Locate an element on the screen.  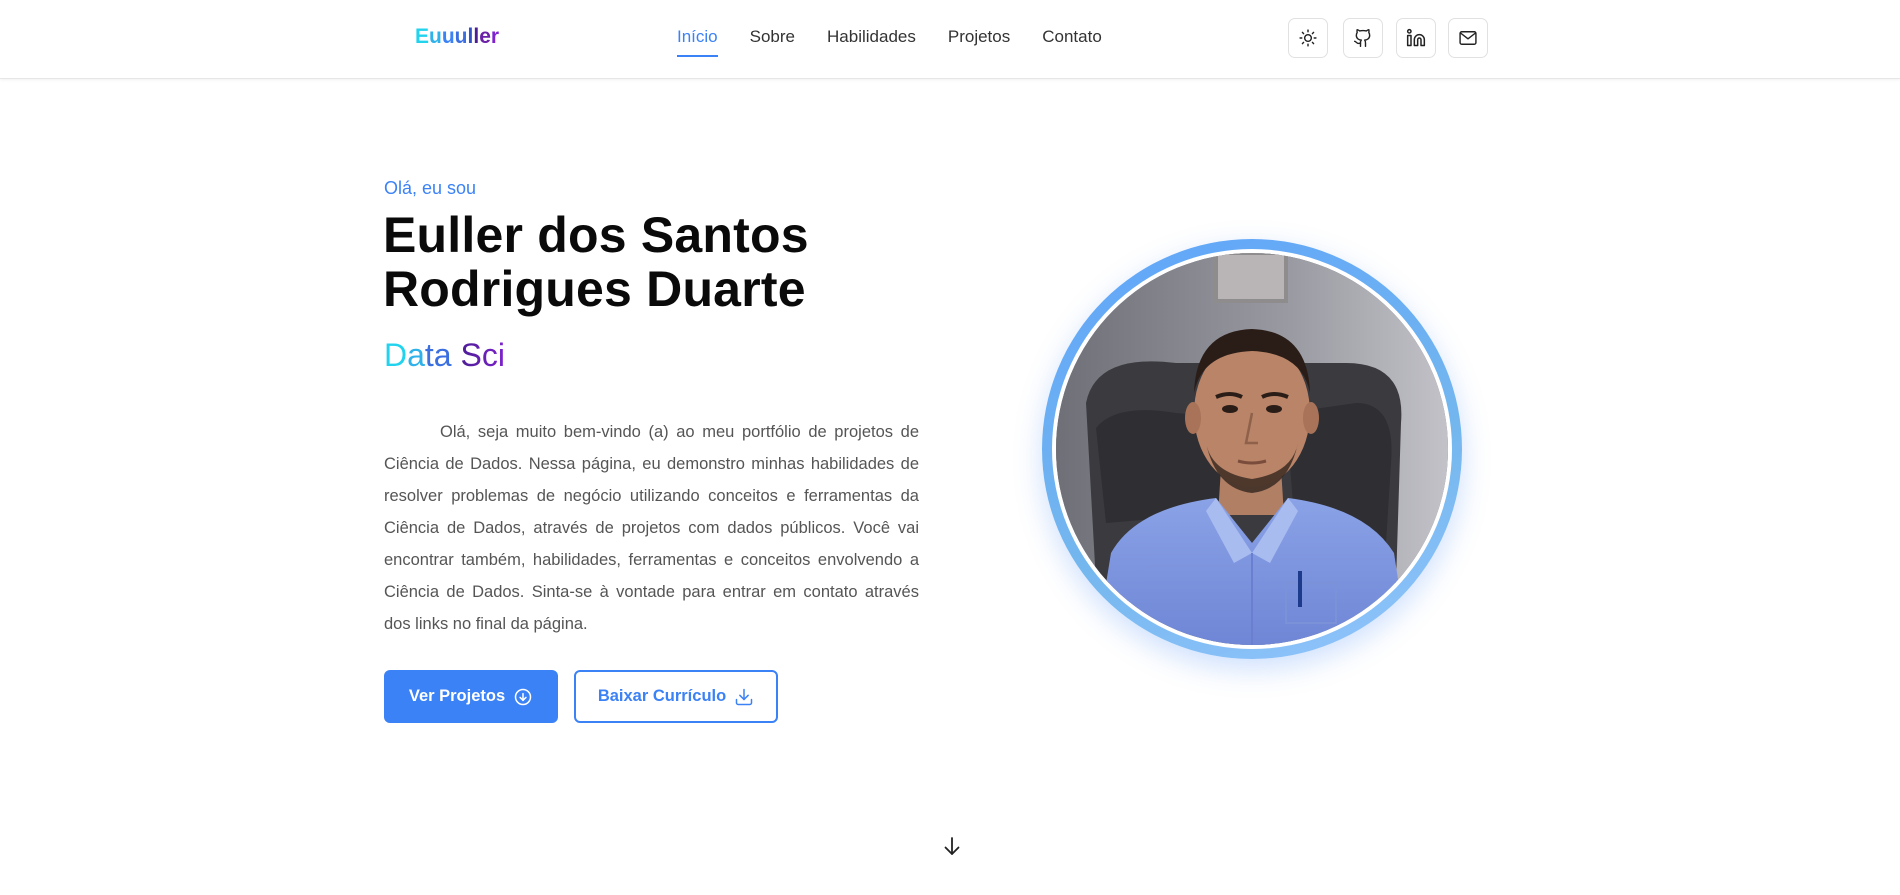
role-typing-text: Data Sci is located at coordinates (444, 355).